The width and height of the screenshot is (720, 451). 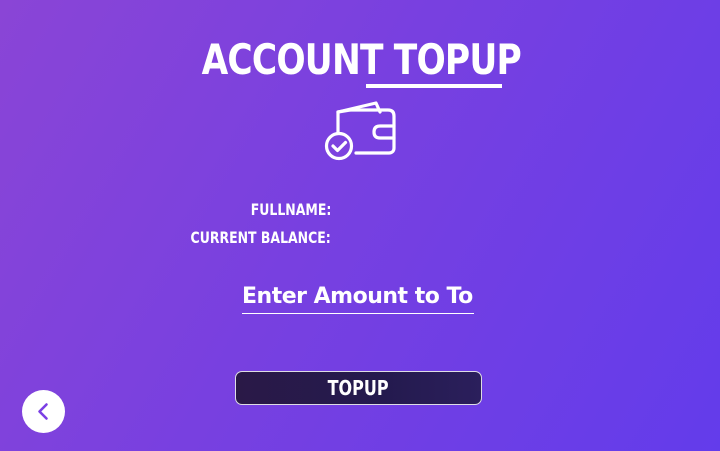 I want to click on topup-button-label: TOPUP, so click(x=358, y=388).